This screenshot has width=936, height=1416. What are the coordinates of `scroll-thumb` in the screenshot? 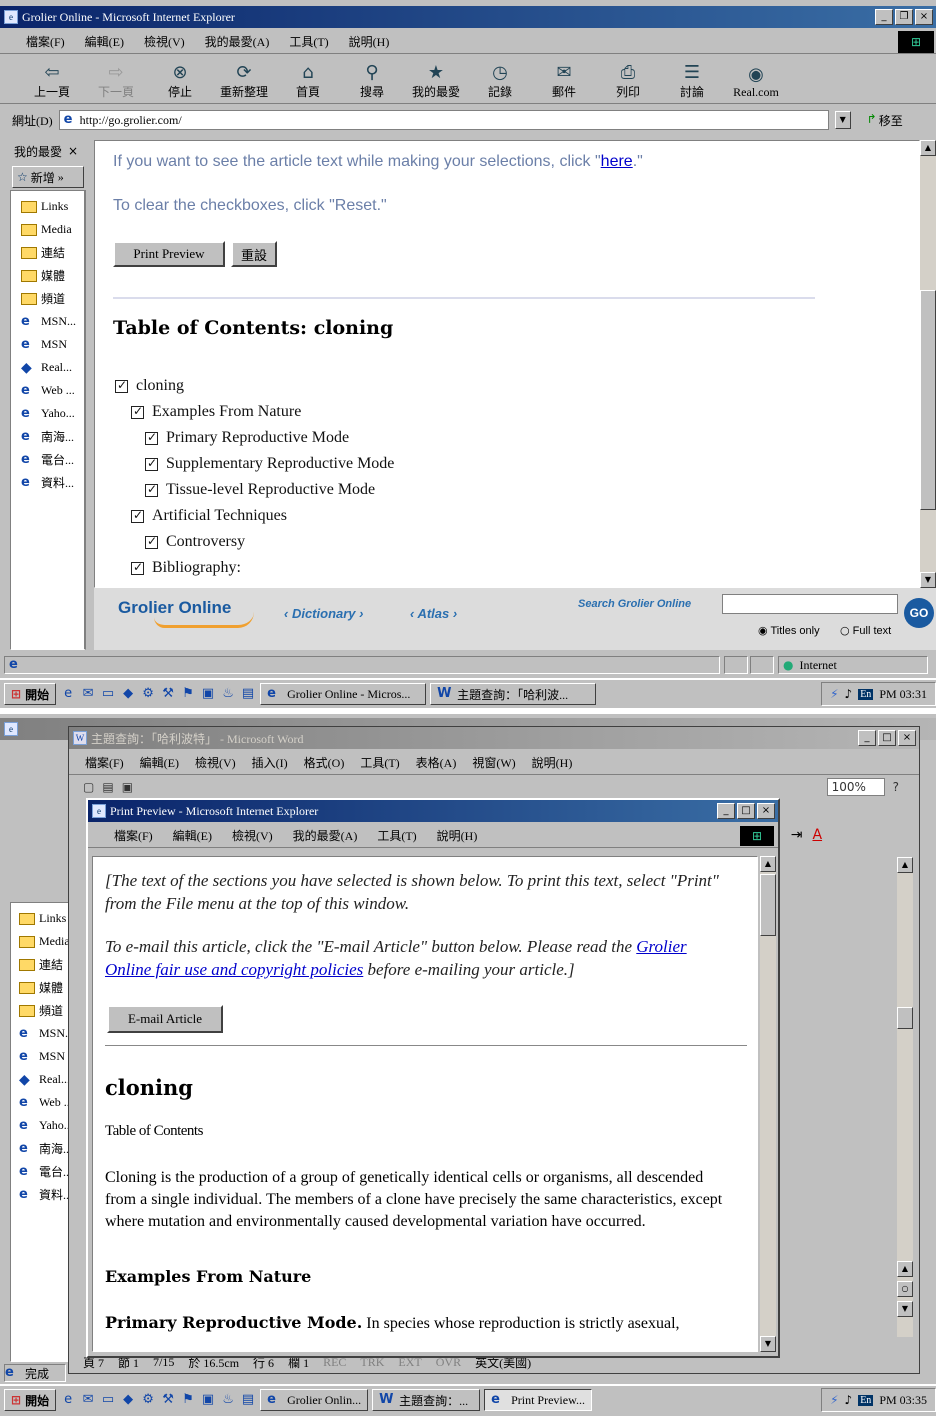 It's located at (928, 400).